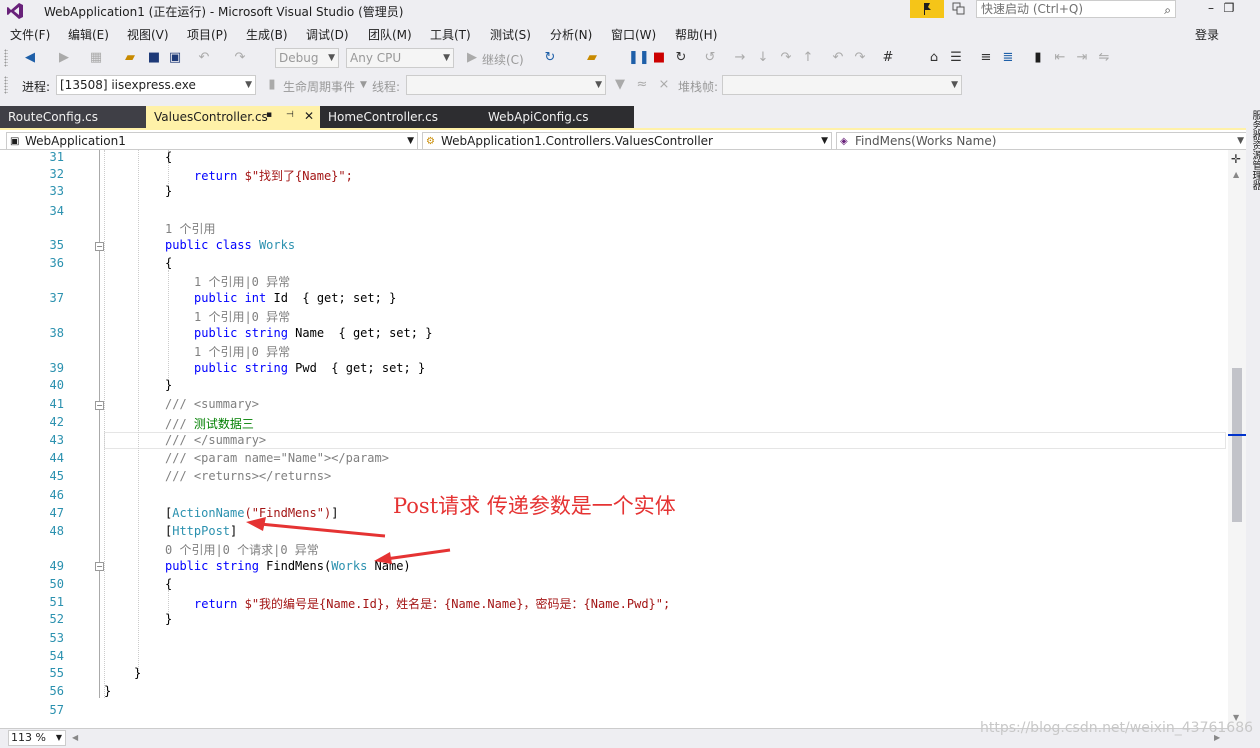  Describe the element at coordinates (664, 85) in the screenshot. I see `show-threads-icon: ⨯` at that location.